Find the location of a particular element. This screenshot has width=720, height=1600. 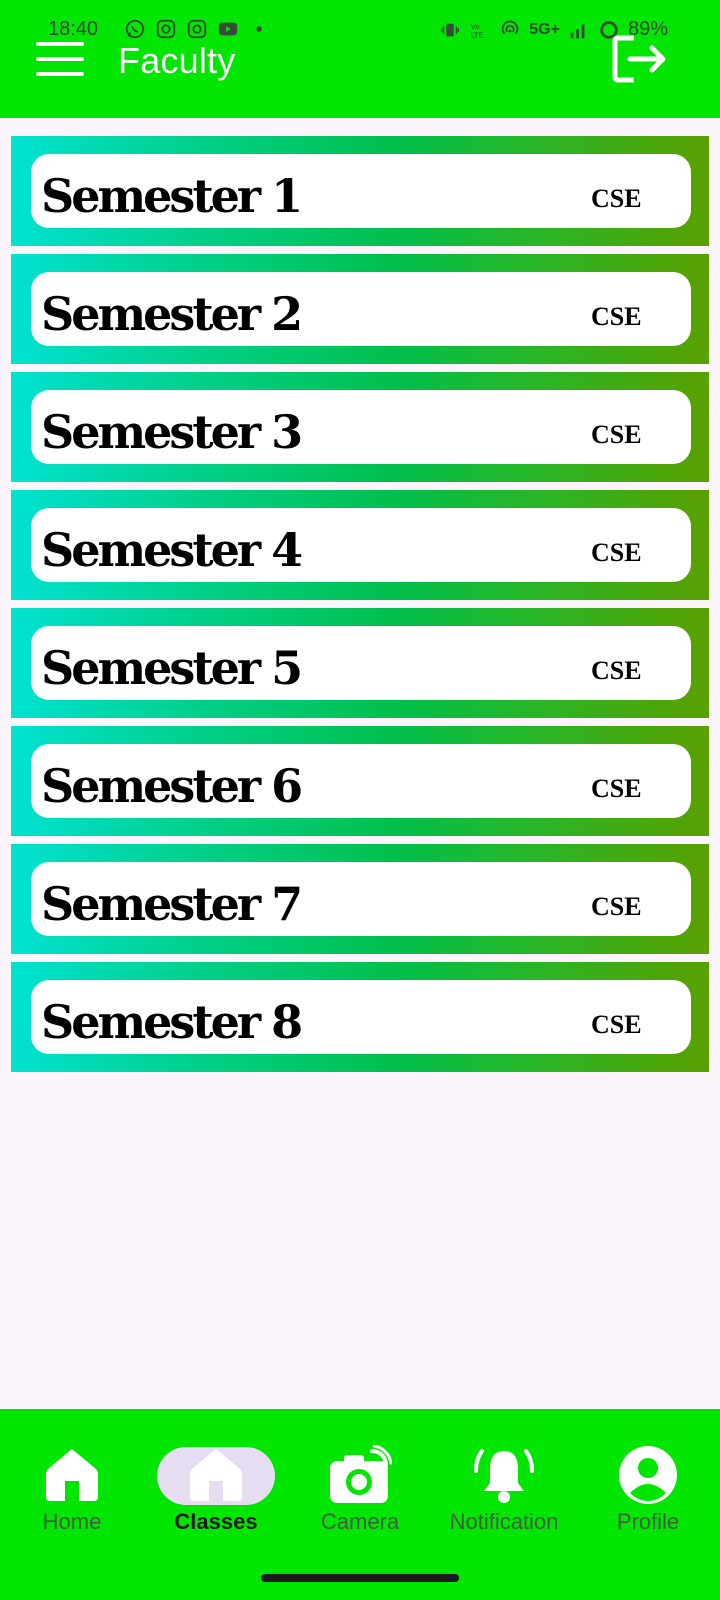

semester-card-8: Semester 8 CSE is located at coordinates (360, 1017).